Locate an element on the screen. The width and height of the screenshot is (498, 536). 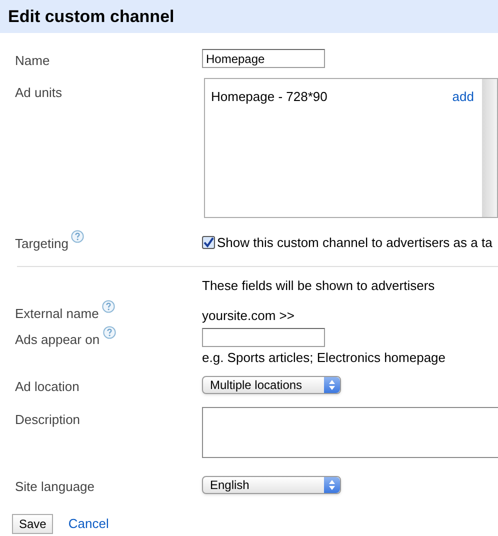
field-label: Ad units is located at coordinates (38, 92).